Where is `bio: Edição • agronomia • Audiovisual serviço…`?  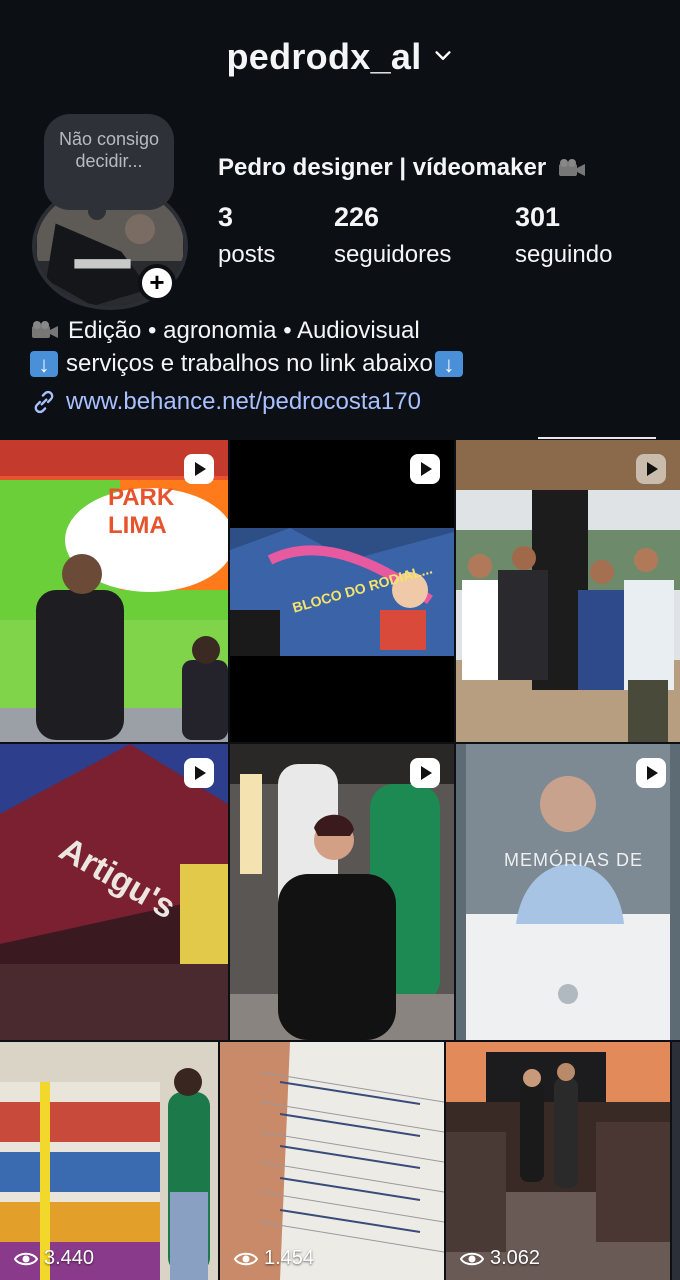
bio: Edição • agronomia • Audiovisual serviço… is located at coordinates (250, 347).